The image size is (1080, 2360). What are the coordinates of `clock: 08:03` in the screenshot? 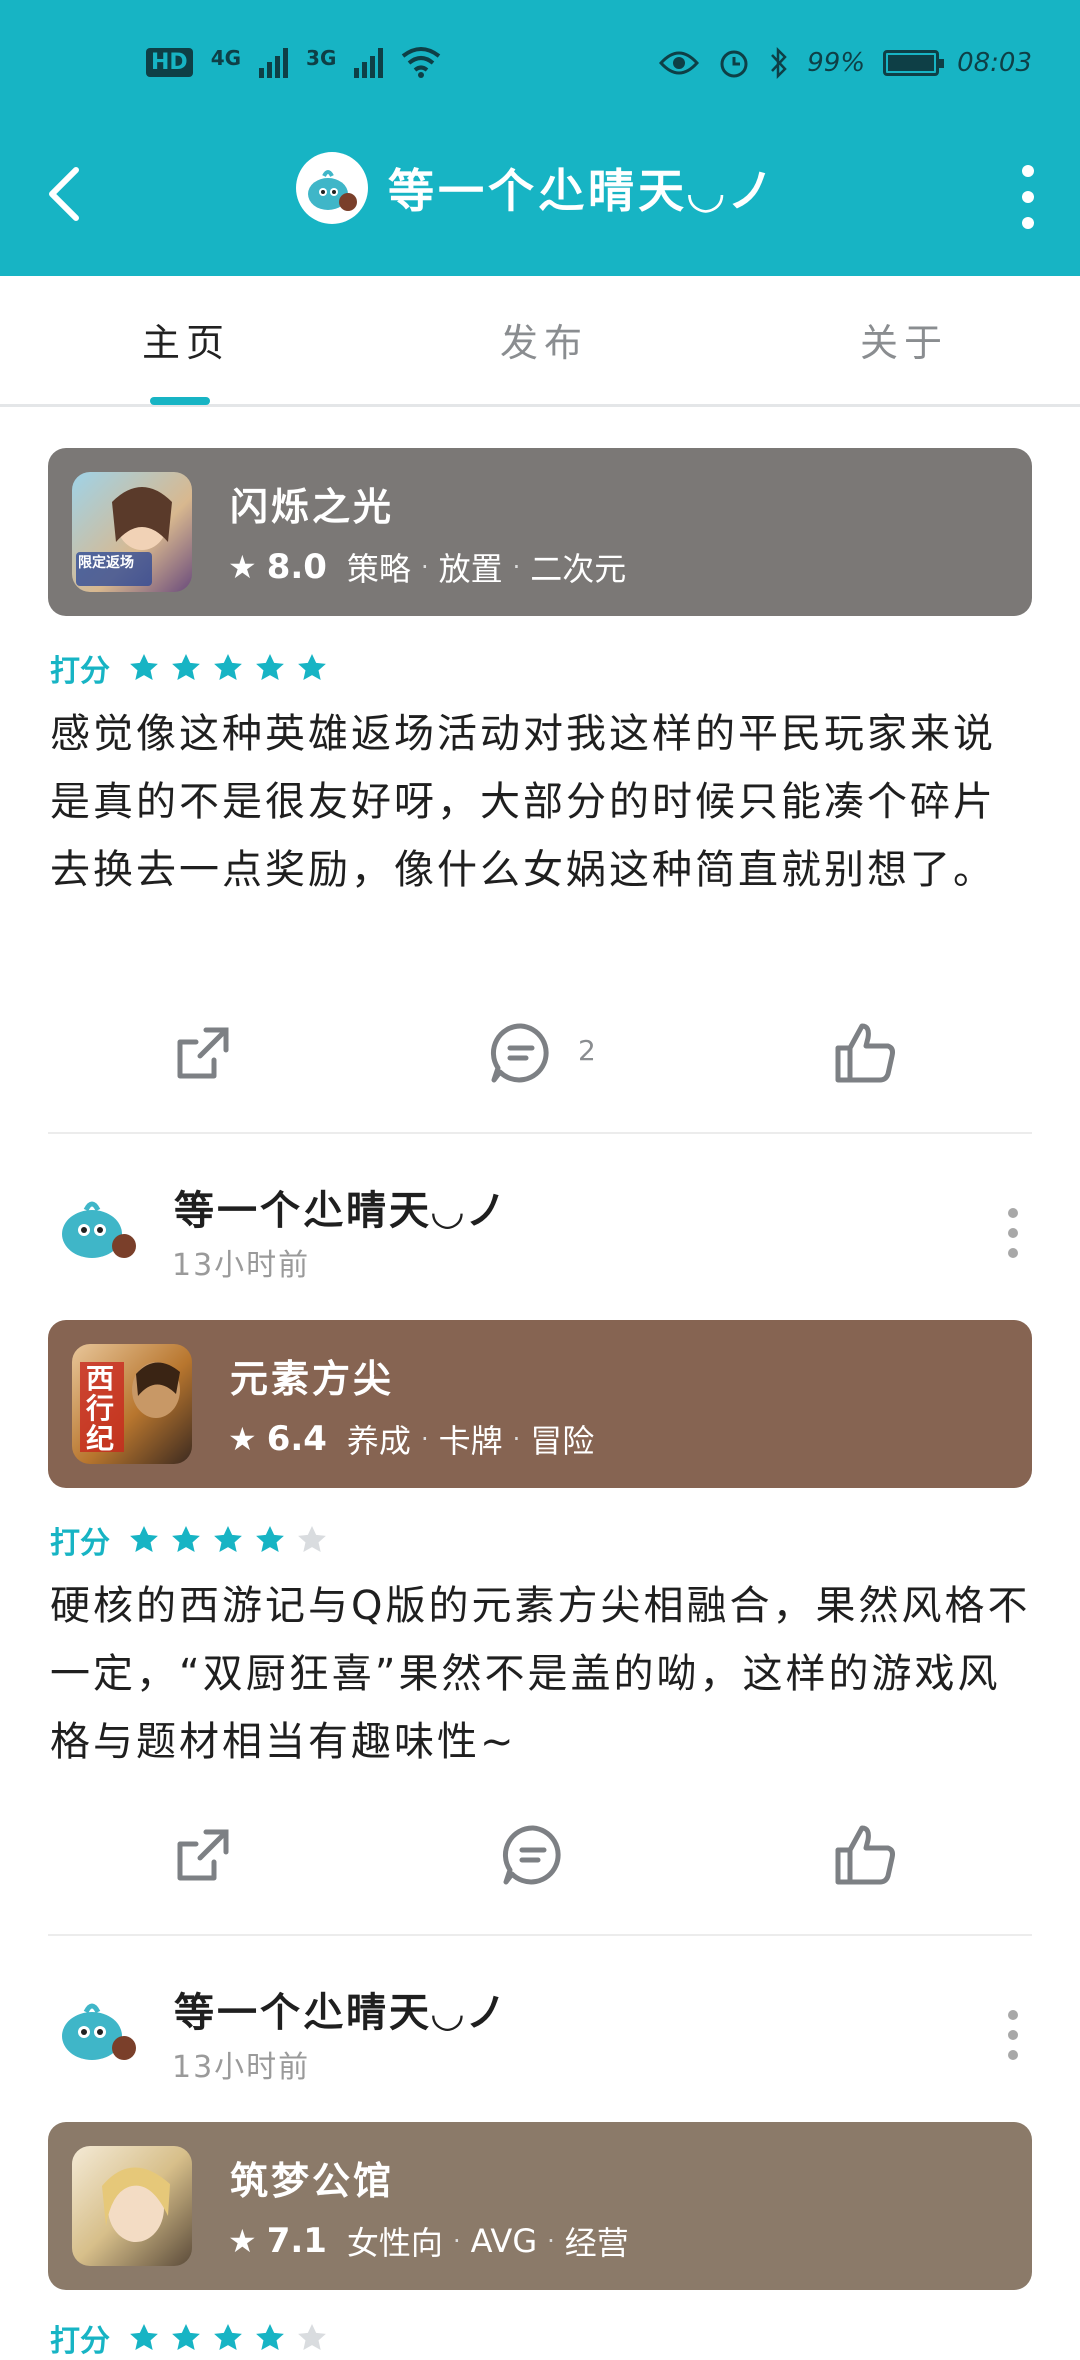 It's located at (994, 63).